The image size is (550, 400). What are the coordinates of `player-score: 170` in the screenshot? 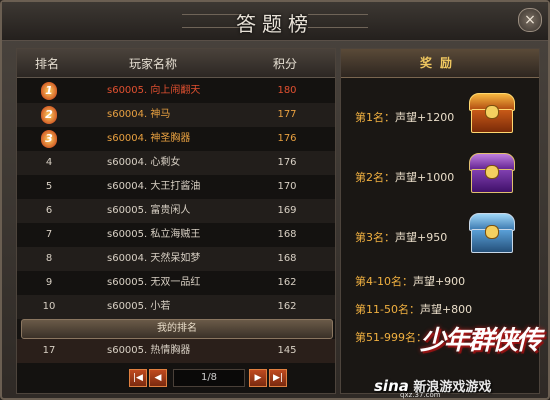 It's located at (287, 186).